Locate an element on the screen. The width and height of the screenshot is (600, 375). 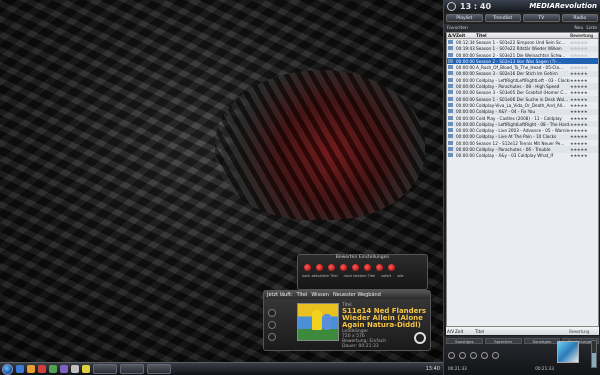
bottom-button: Sprechen is located at coordinates (503, 341).